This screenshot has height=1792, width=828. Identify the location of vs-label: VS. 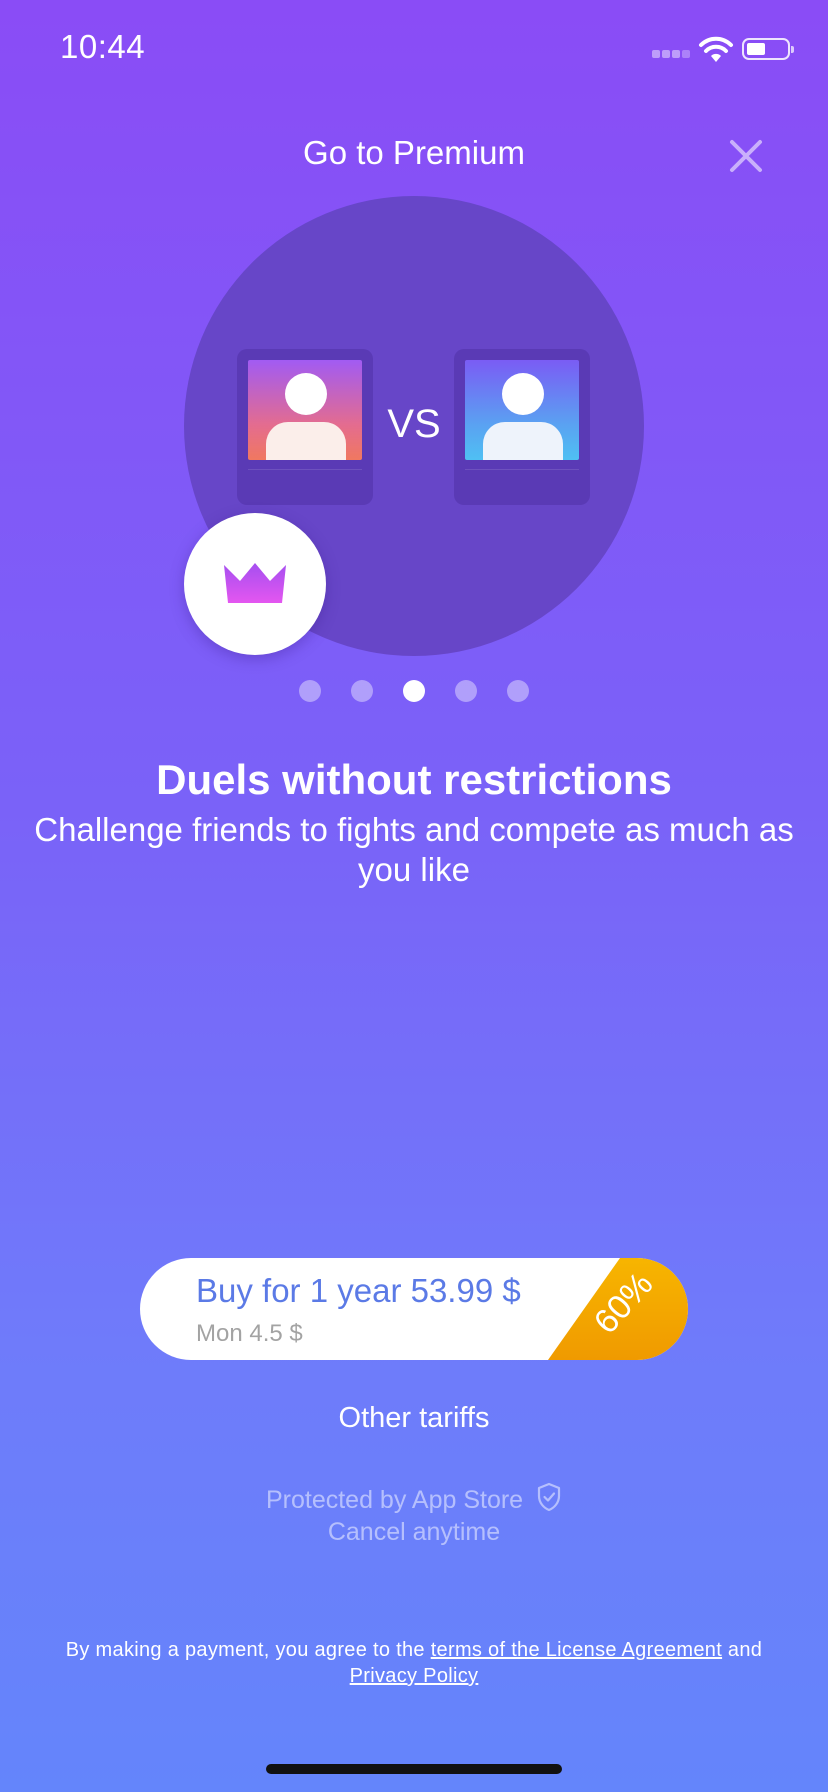
(414, 424).